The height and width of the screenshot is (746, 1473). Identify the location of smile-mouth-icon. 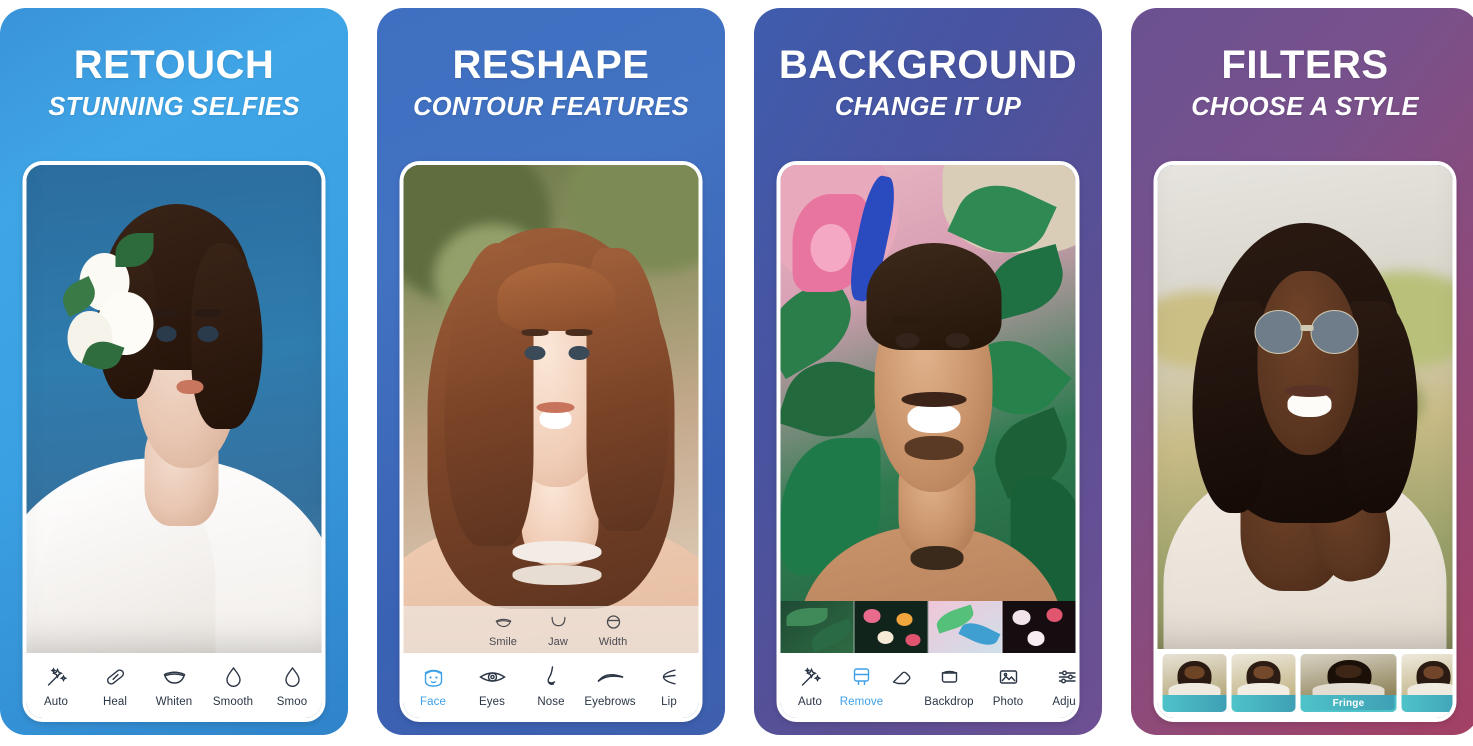
(503, 621).